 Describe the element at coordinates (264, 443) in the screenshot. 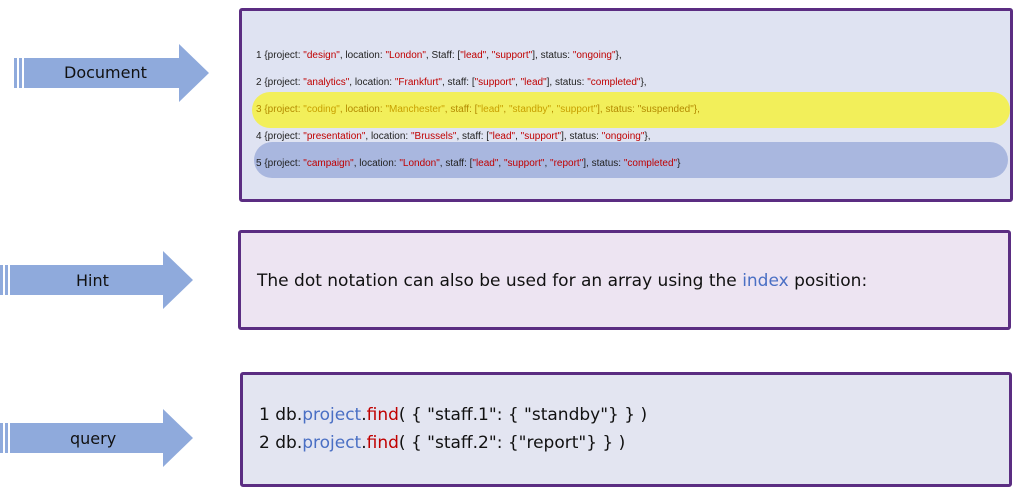

I see `query-line-number: 2` at that location.